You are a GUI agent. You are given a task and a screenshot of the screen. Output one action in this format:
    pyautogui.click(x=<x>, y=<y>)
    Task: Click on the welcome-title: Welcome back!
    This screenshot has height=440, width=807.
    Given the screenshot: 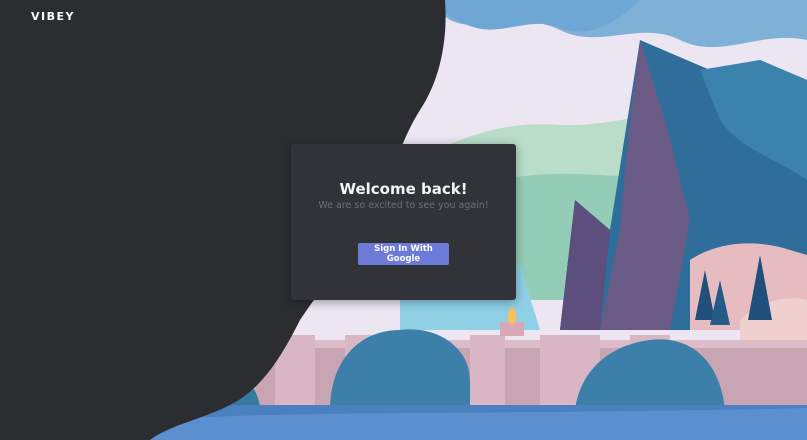 What is the action you would take?
    pyautogui.click(x=403, y=189)
    